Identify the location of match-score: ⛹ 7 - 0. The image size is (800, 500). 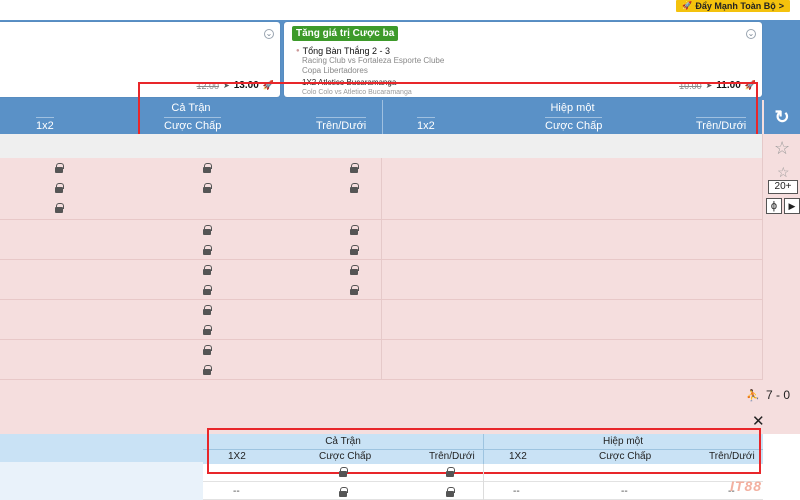
(768, 395).